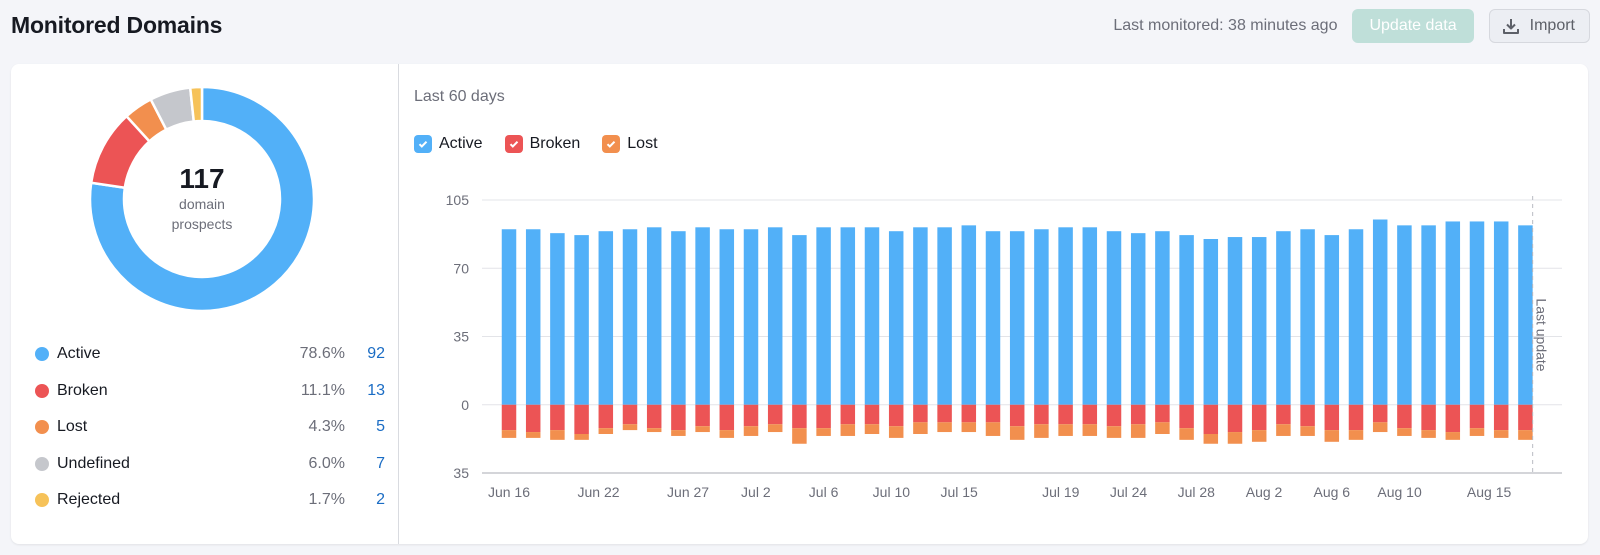 This screenshot has width=1600, height=555. Describe the element at coordinates (630, 144) in the screenshot. I see `legend-toggle-lost: Lost` at that location.